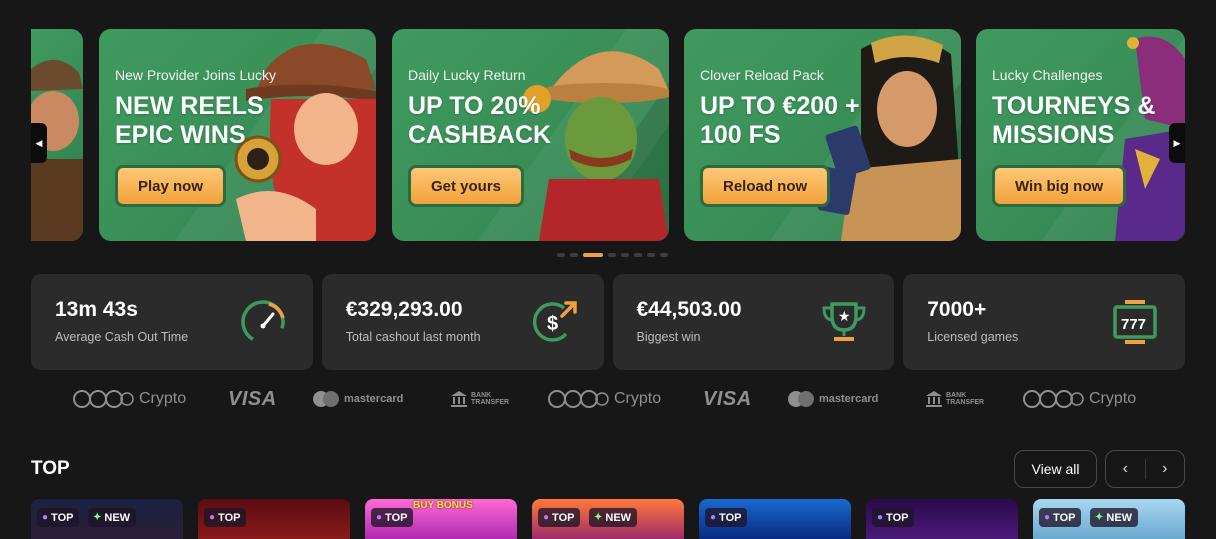 Image resolution: width=1216 pixels, height=539 pixels. Describe the element at coordinates (172, 322) in the screenshot. I see `stat-card-cashout-time: 13m 43s Average Cash Out Time` at that location.